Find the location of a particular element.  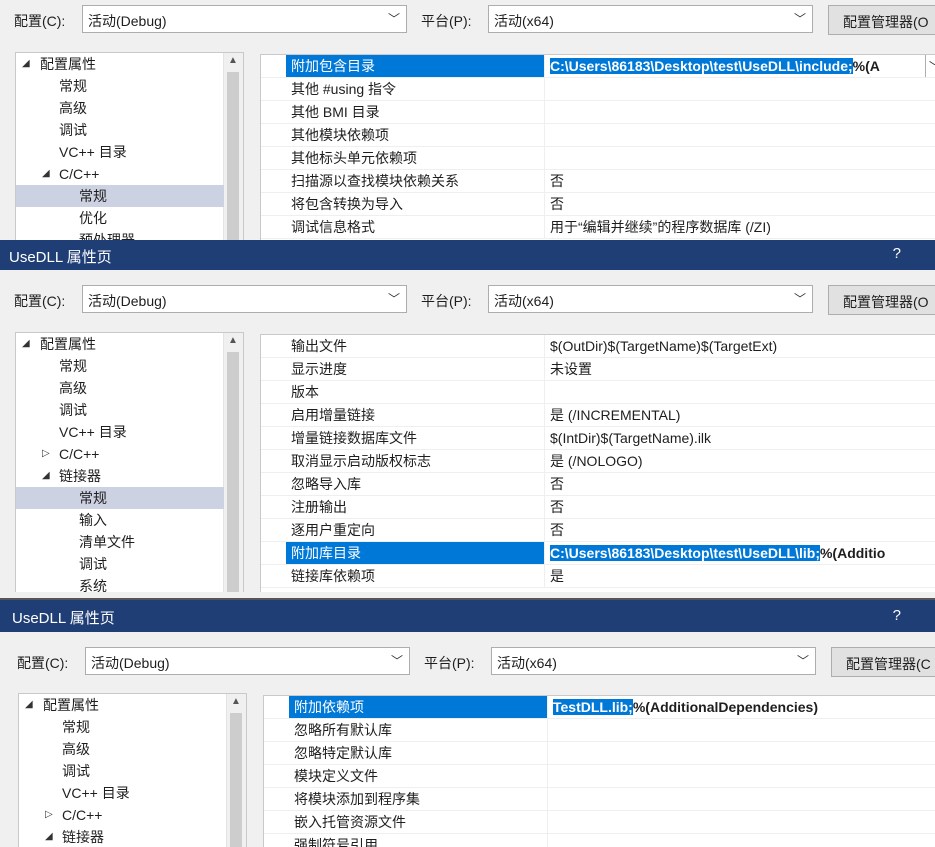

property-row: 取消显示启动版权标志 是 (/NOLOGO) is located at coordinates (598, 461).